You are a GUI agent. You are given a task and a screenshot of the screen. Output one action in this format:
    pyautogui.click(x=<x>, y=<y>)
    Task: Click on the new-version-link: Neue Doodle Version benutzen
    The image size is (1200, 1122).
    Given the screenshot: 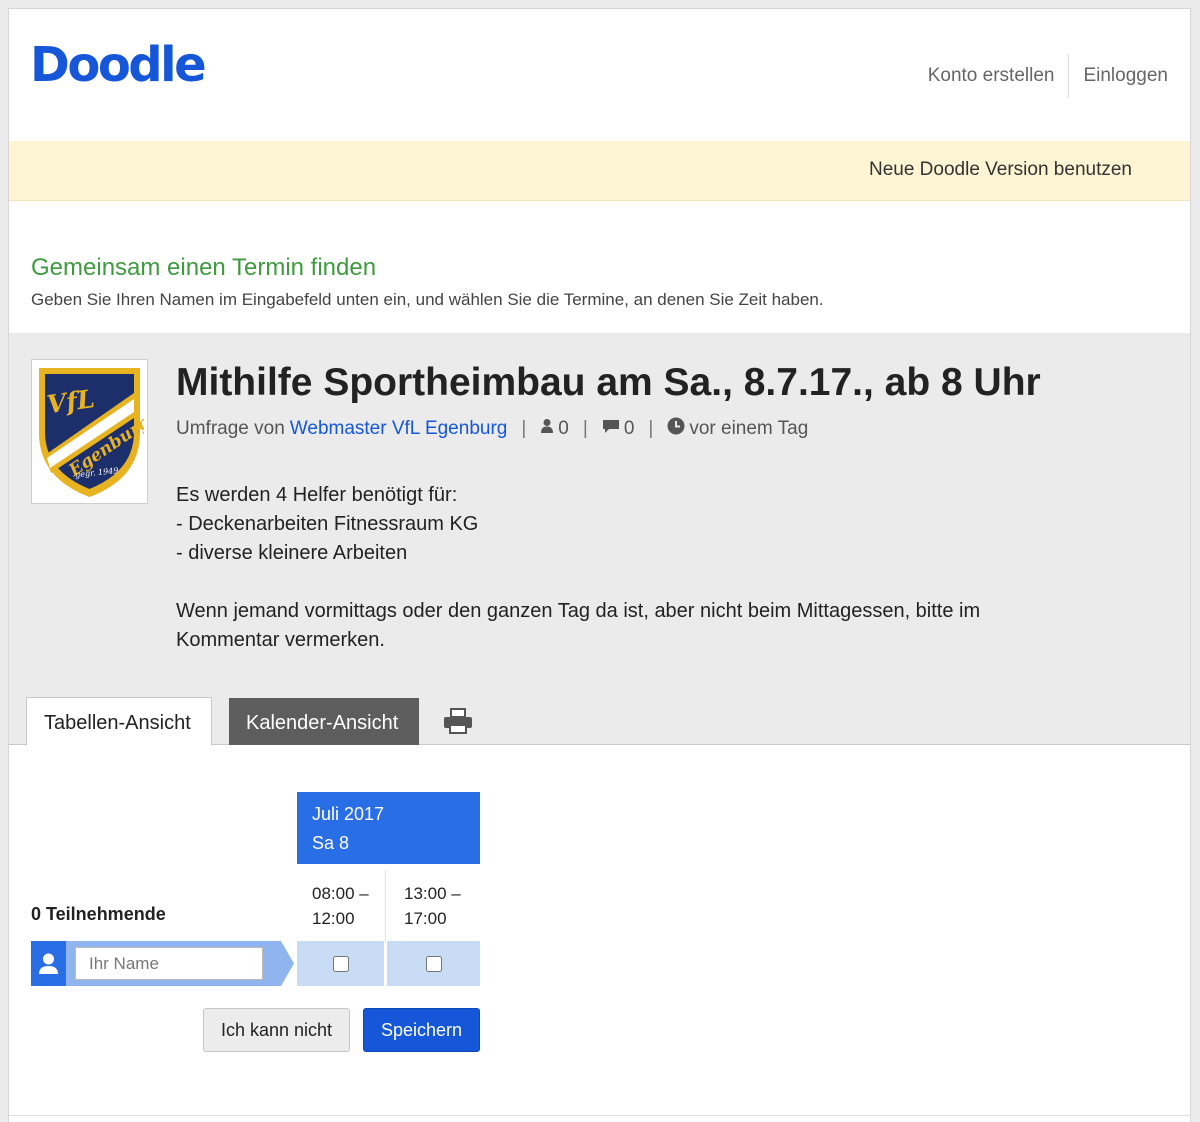 What is the action you would take?
    pyautogui.click(x=1000, y=170)
    